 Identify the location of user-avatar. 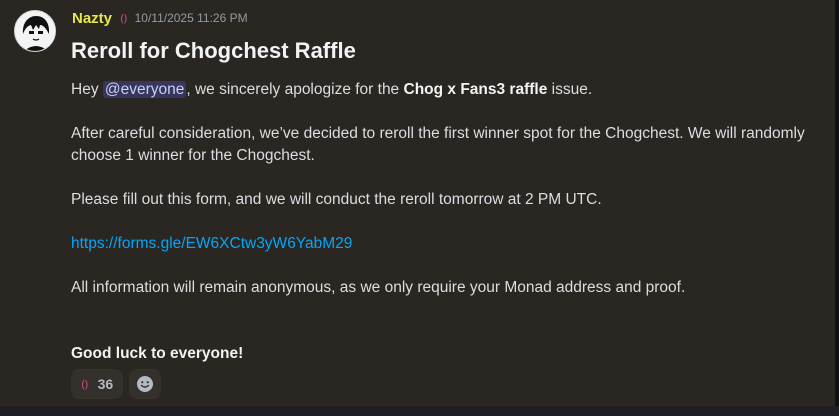
(35, 31).